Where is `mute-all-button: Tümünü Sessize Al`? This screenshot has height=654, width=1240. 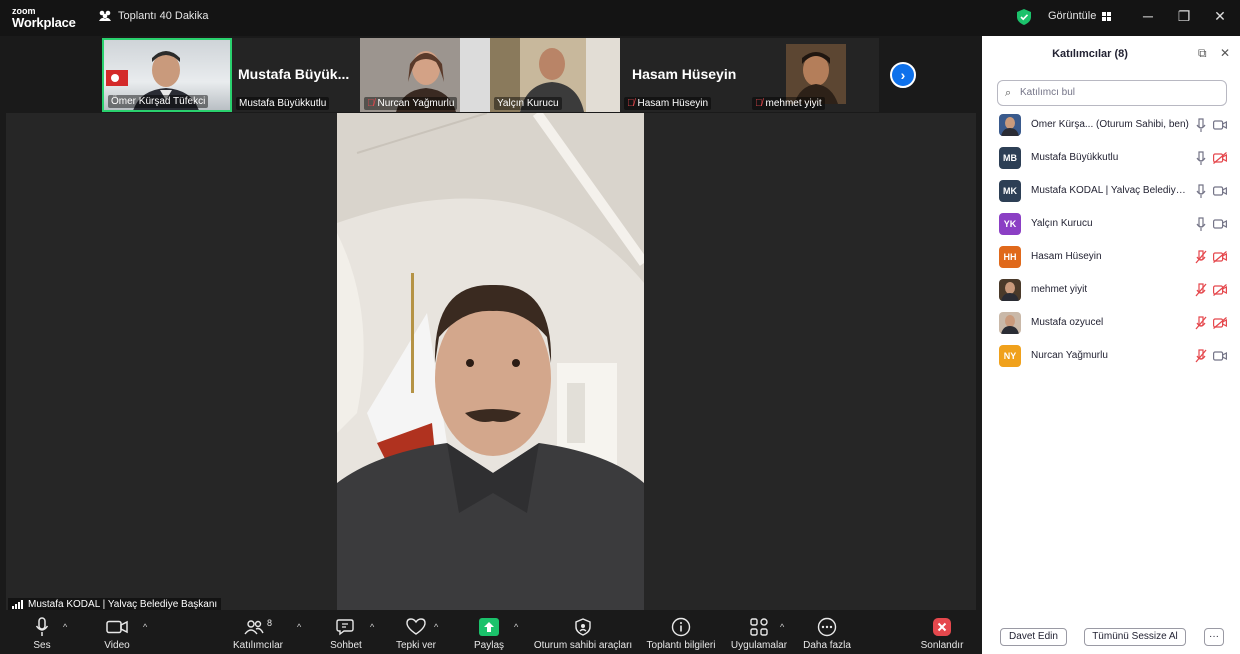
mute-all-button: Tümünü Sessize Al is located at coordinates (1135, 637).